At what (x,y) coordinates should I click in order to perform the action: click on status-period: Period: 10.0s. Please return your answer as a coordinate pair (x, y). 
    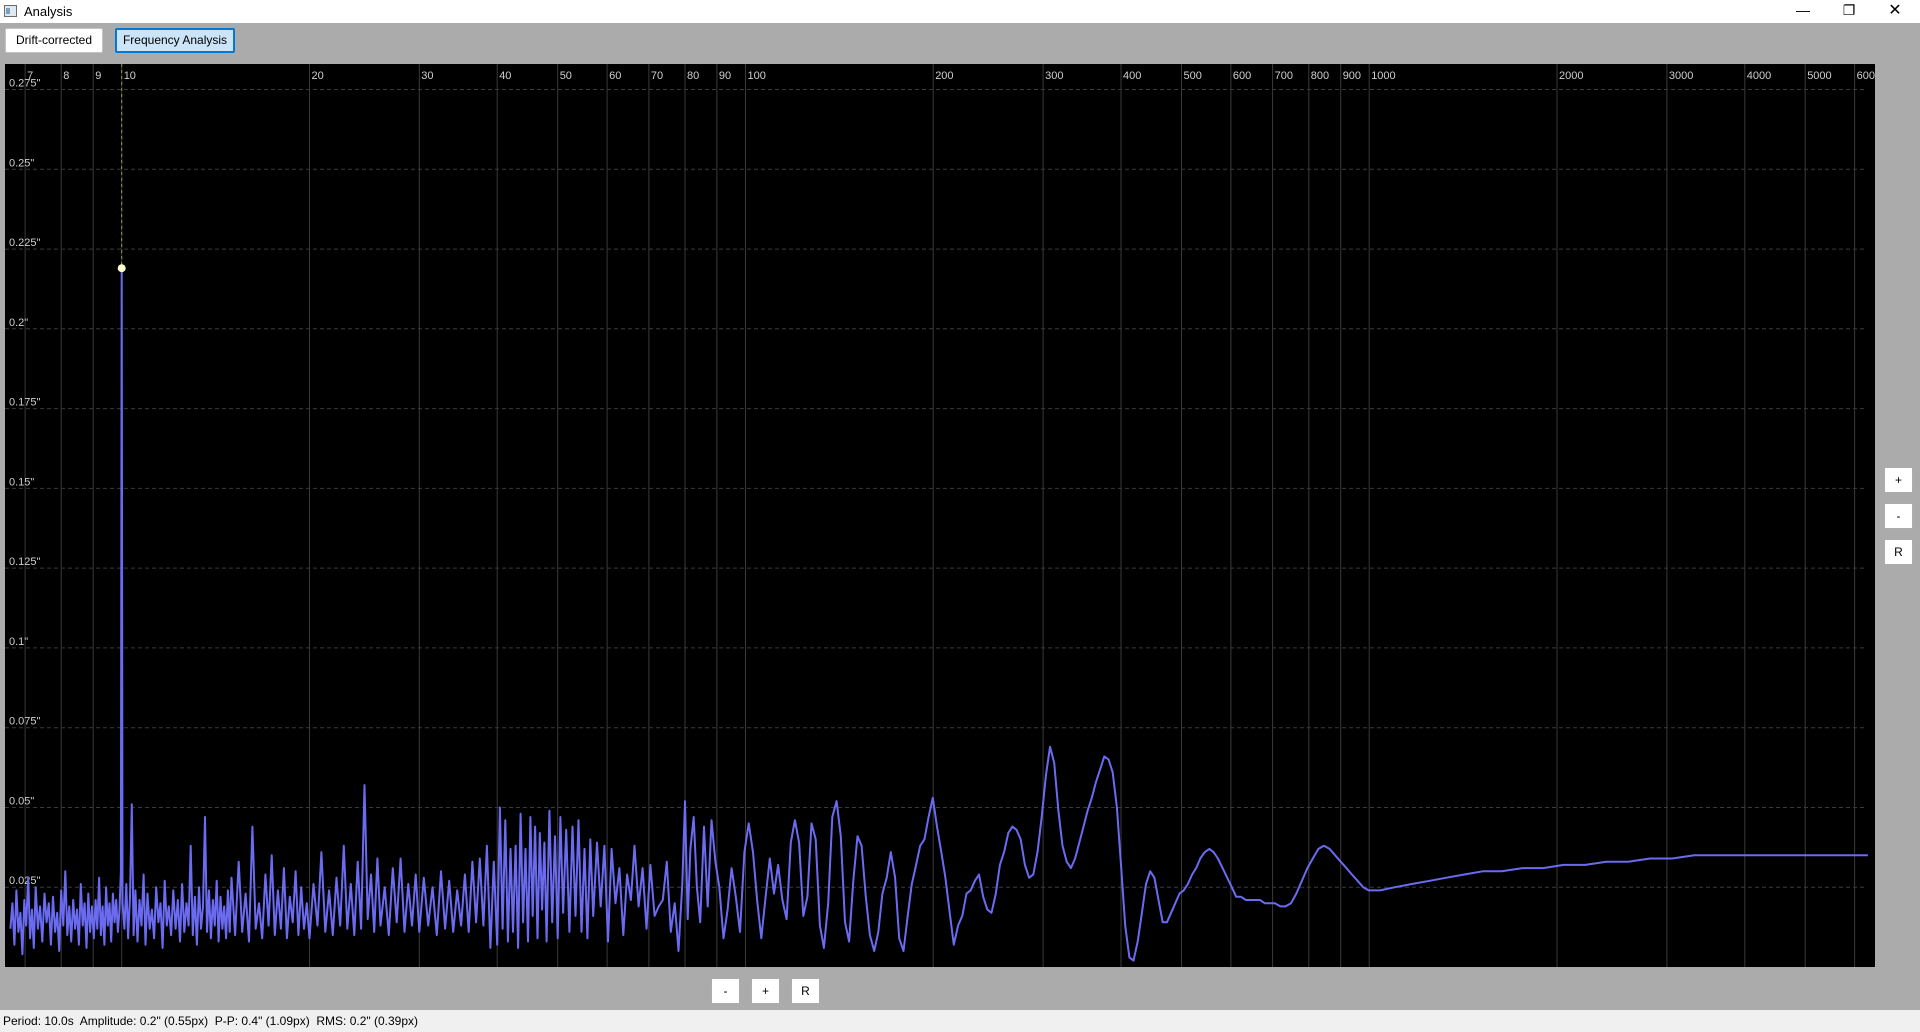
    Looking at the image, I should click on (38, 1021).